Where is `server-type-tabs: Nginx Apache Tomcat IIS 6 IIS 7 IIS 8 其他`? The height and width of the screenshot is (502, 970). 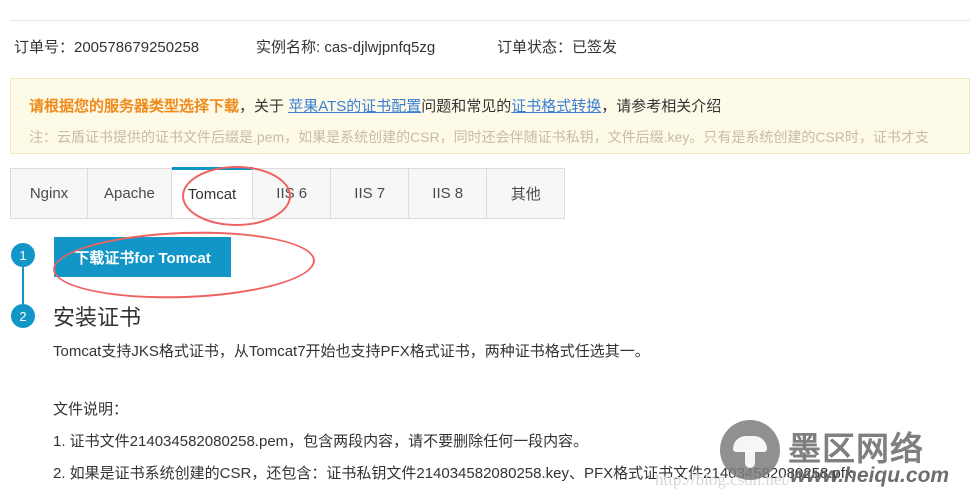 server-type-tabs: Nginx Apache Tomcat IIS 6 IIS 7 IIS 8 其他 is located at coordinates (288, 193).